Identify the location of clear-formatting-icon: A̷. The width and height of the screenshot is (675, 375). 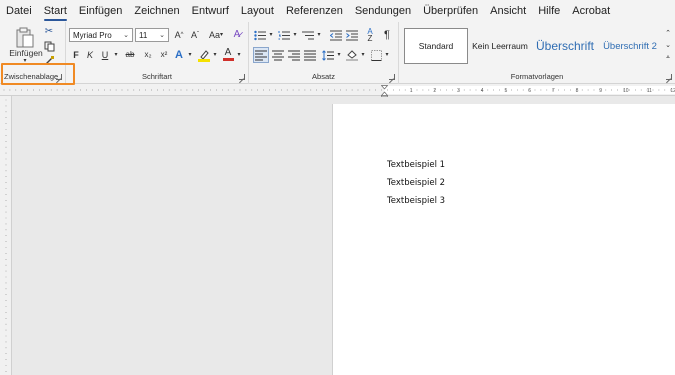
(237, 35).